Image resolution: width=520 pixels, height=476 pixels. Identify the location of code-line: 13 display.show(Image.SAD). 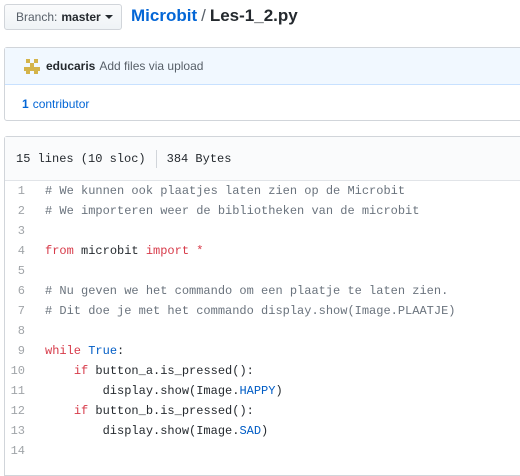
(262, 431).